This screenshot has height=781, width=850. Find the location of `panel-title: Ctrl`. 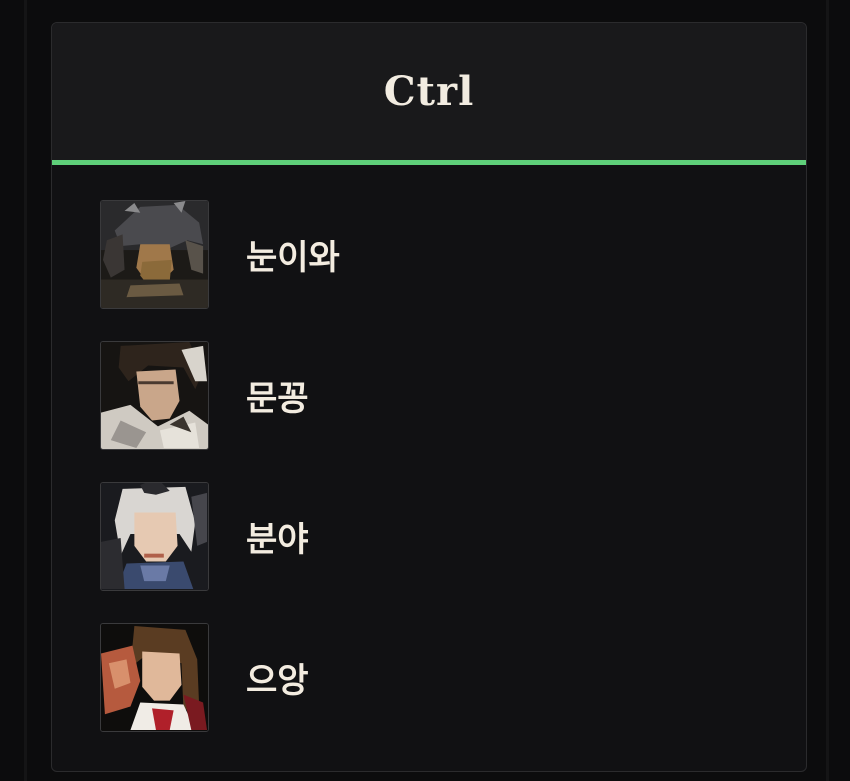

panel-title: Ctrl is located at coordinates (429, 91).